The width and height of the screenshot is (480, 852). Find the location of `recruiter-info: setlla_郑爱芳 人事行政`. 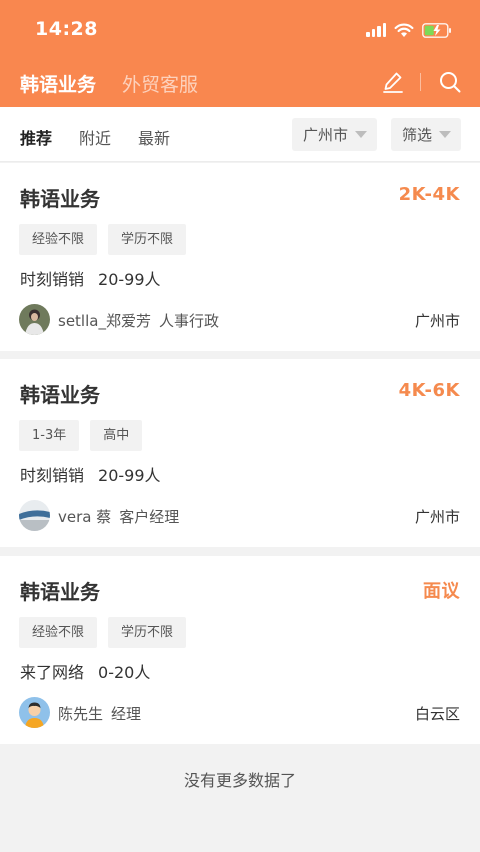

recruiter-info: setlla_郑爱芳 人事行政 is located at coordinates (138, 320).